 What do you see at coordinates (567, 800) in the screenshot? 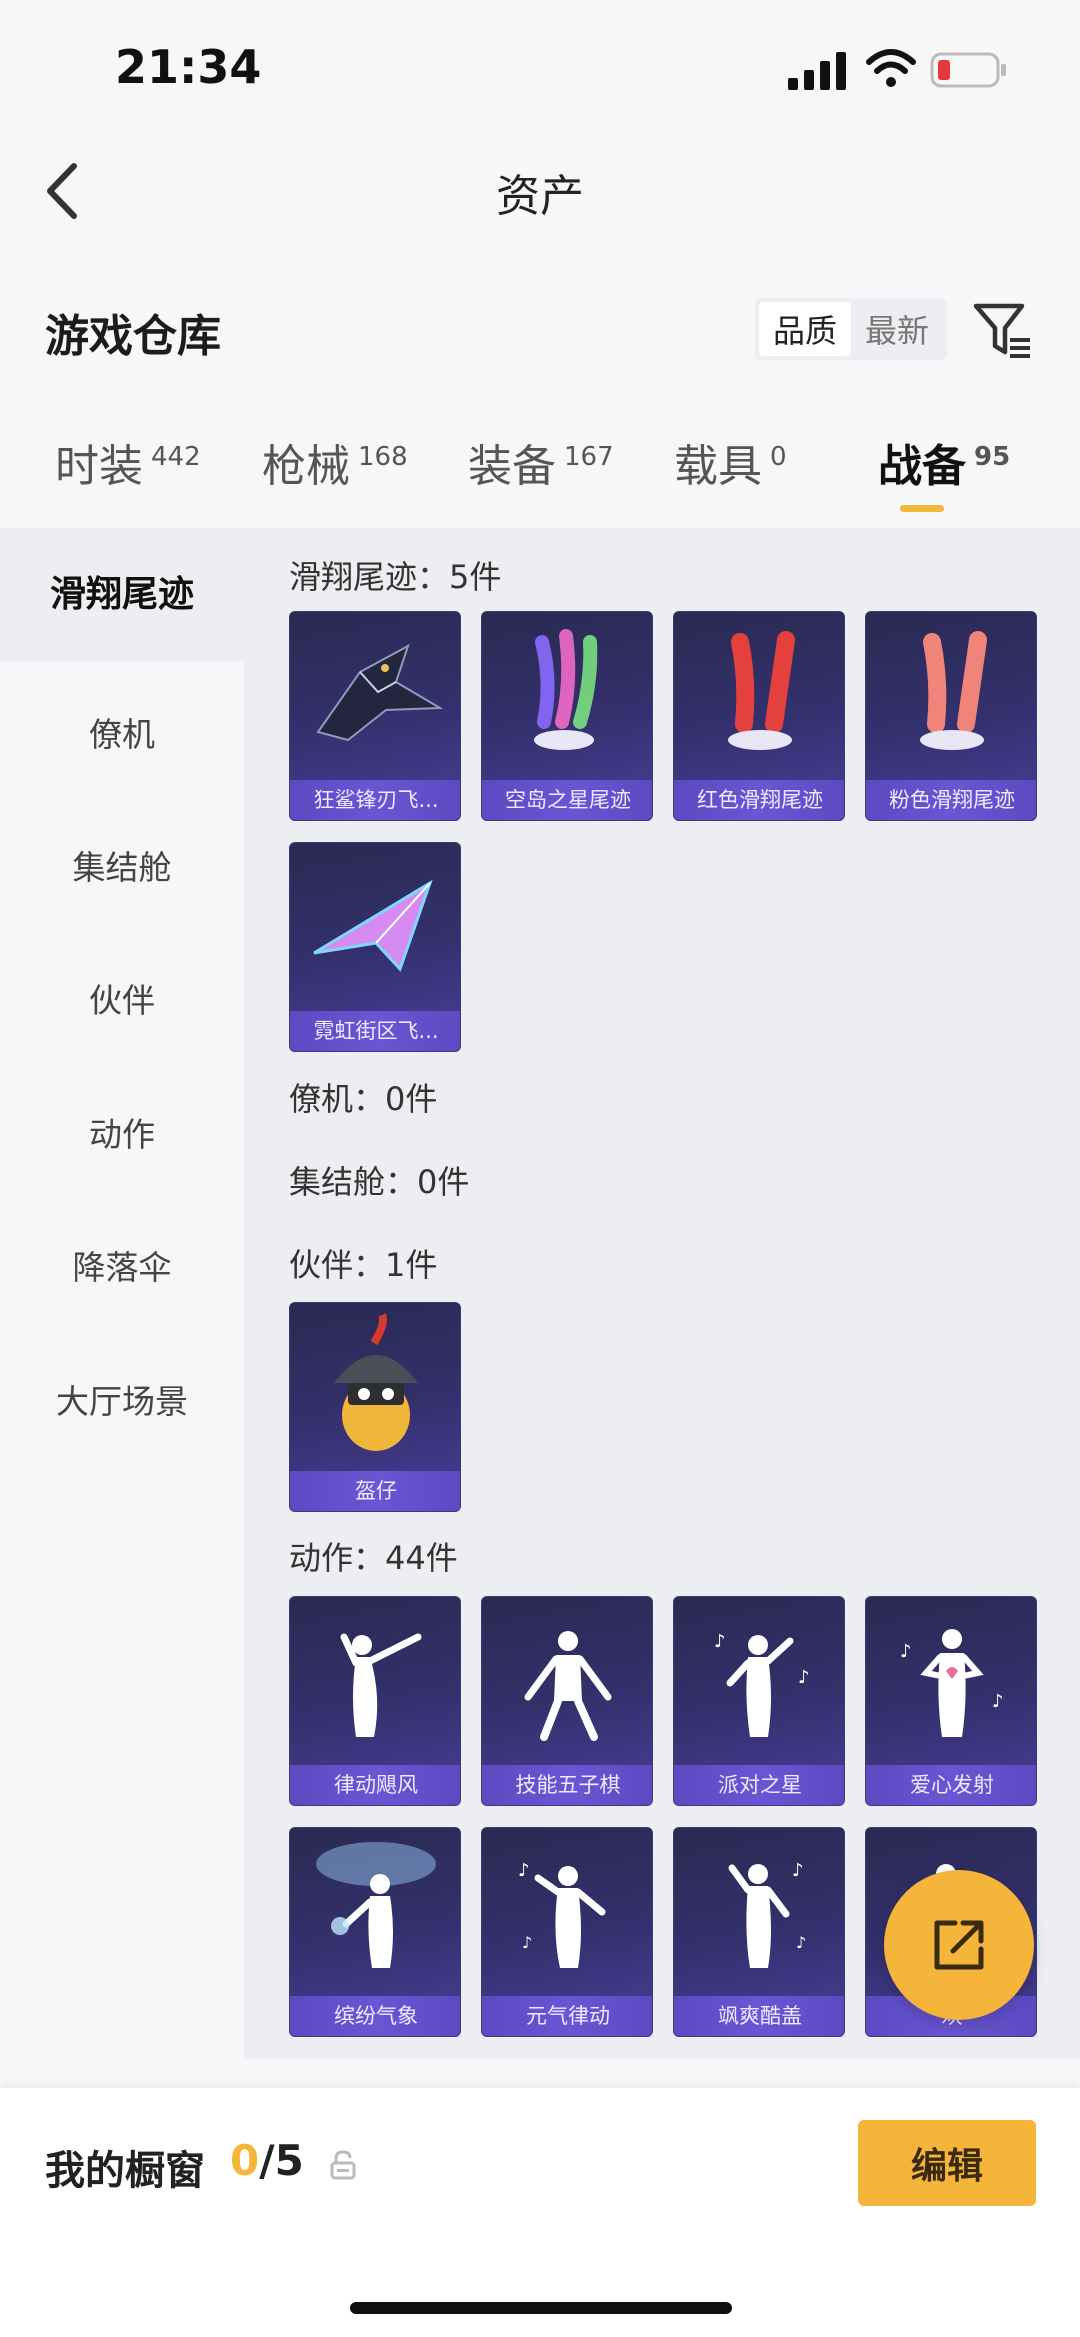
I see `item-label: 空岛之星尾迹` at bounding box center [567, 800].